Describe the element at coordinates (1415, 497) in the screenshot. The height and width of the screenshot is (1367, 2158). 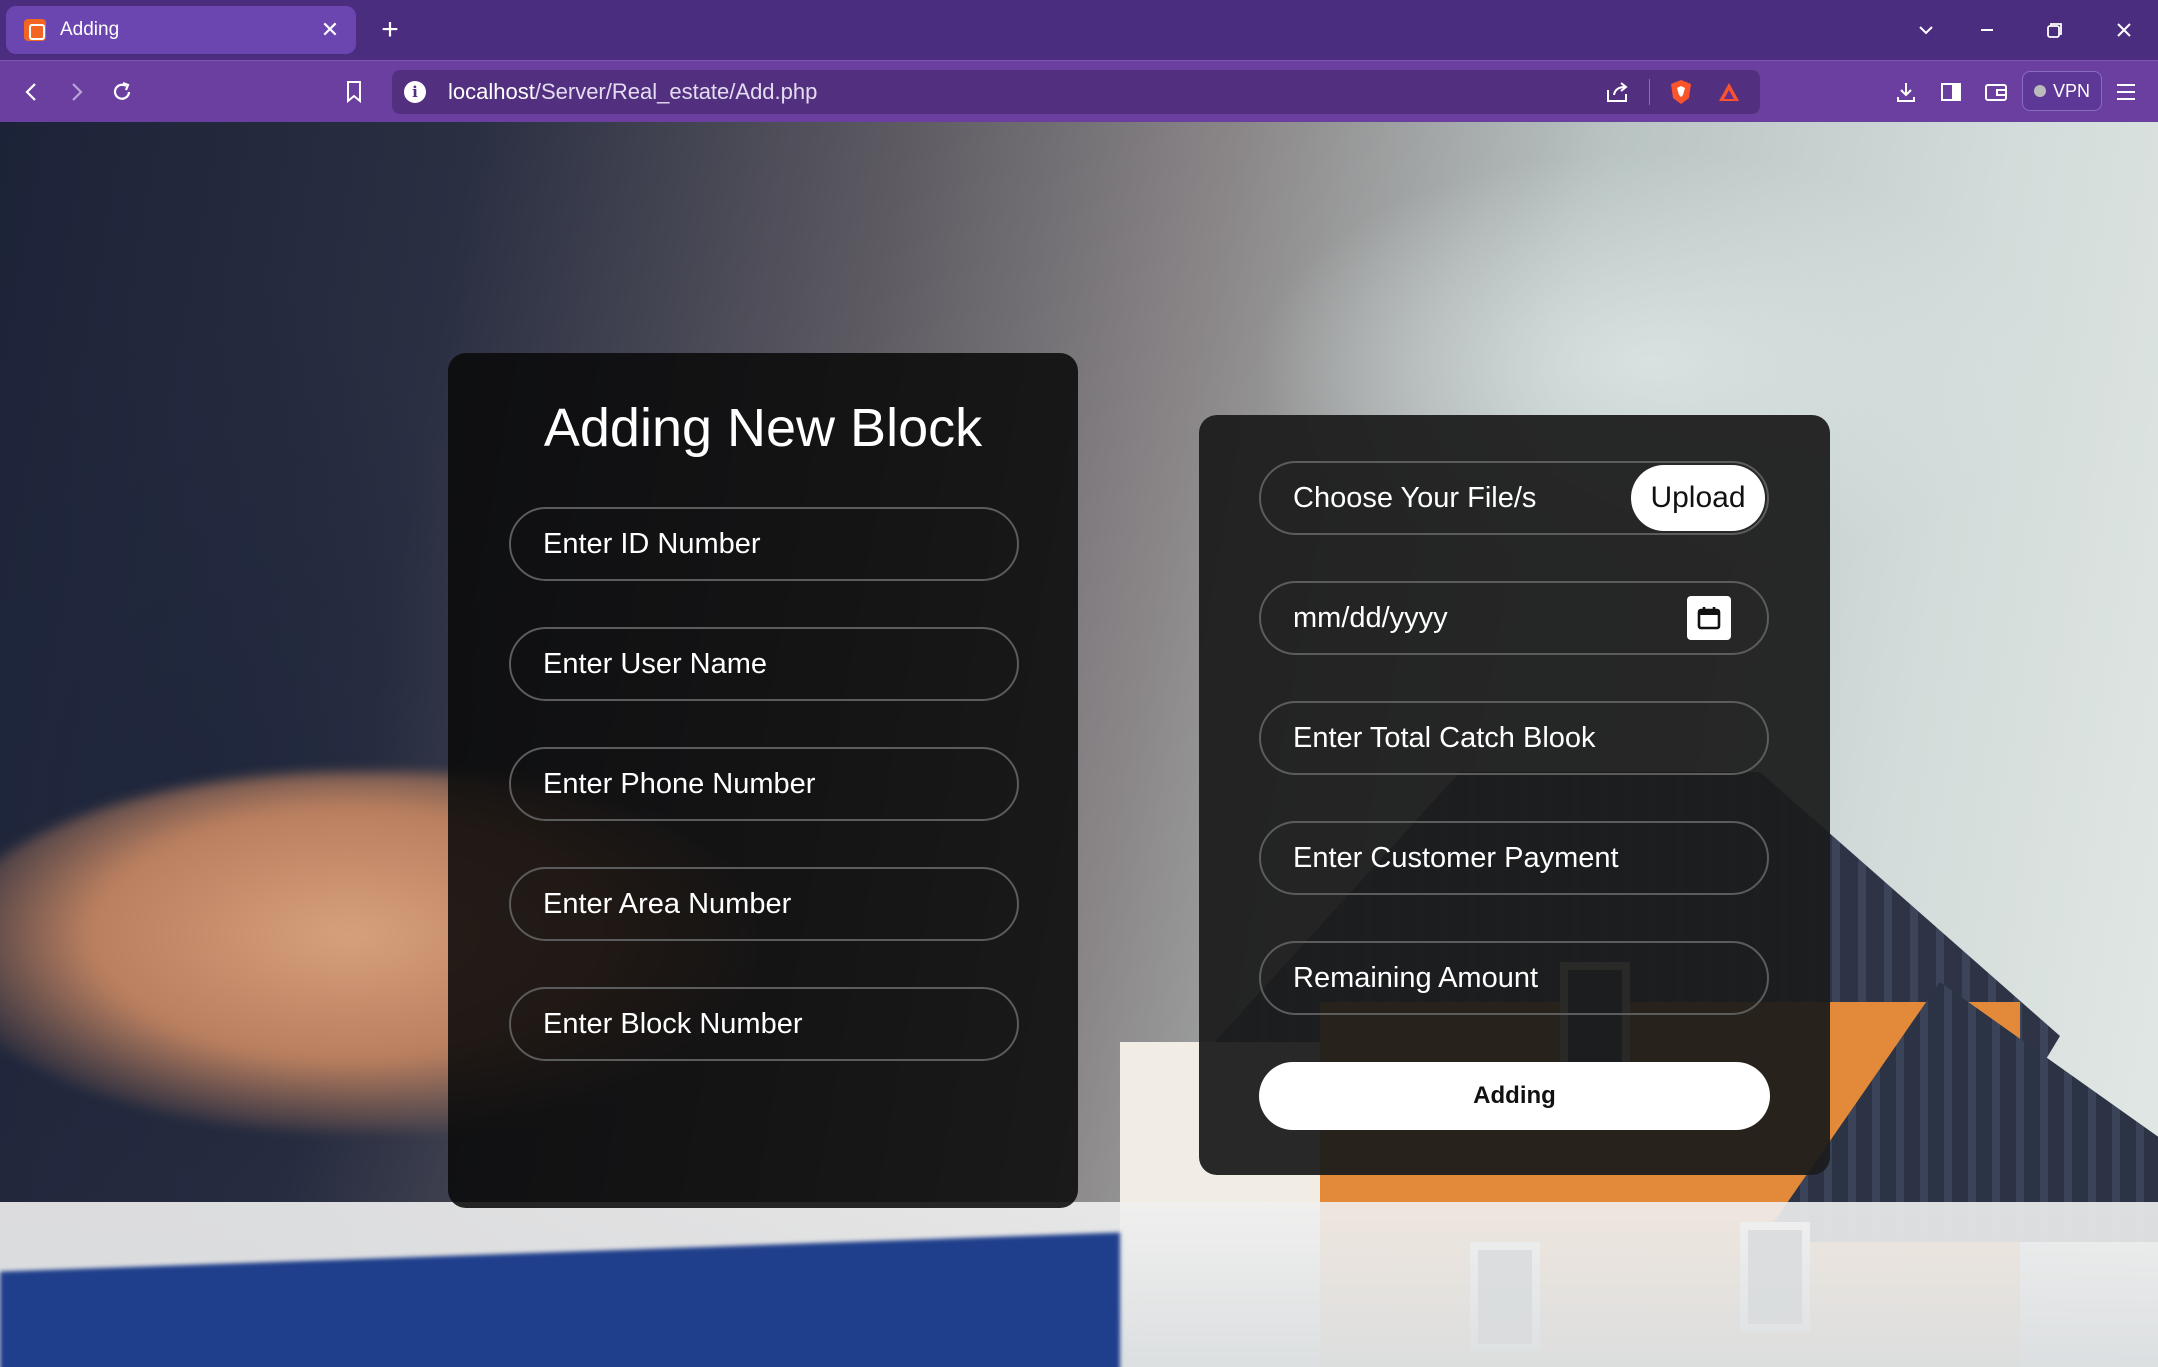
I see `file-chooser-label: Choose Your File/s` at that location.